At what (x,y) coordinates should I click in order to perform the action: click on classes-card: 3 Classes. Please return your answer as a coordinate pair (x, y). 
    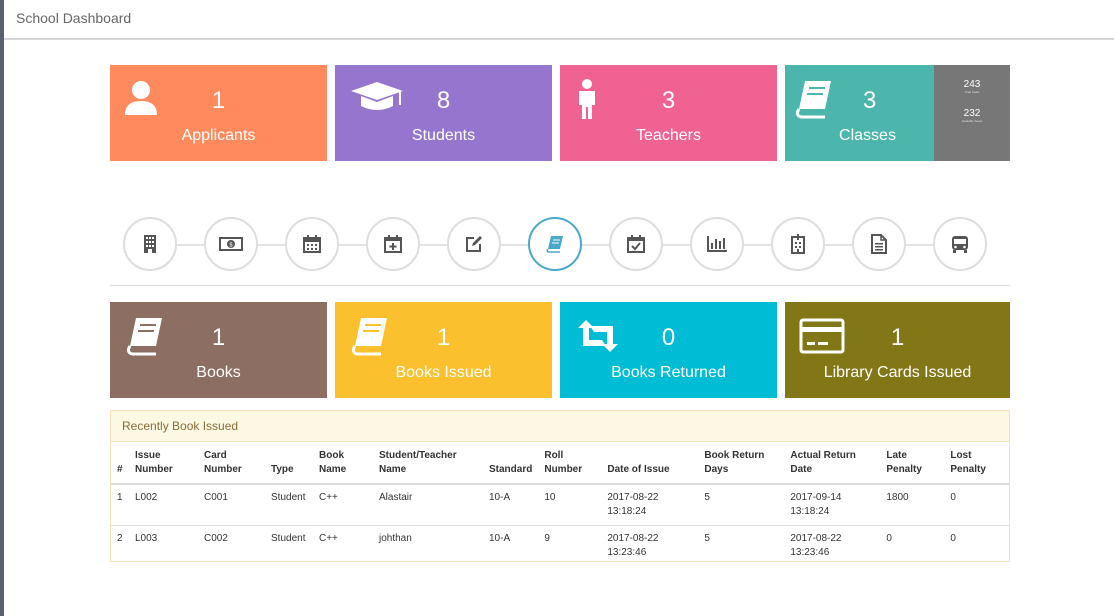
    Looking at the image, I should click on (859, 113).